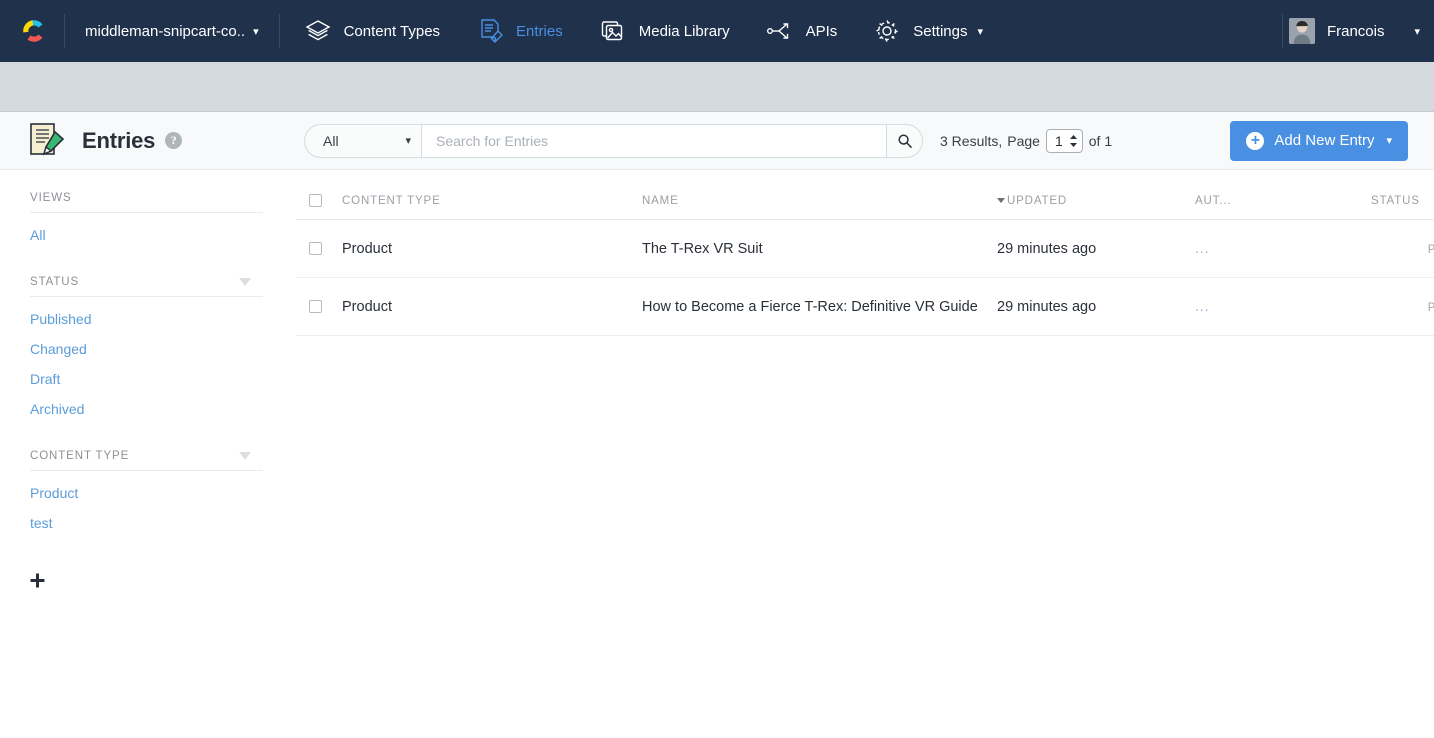  Describe the element at coordinates (362, 140) in the screenshot. I see `content-type-filter-select: All ▾` at that location.